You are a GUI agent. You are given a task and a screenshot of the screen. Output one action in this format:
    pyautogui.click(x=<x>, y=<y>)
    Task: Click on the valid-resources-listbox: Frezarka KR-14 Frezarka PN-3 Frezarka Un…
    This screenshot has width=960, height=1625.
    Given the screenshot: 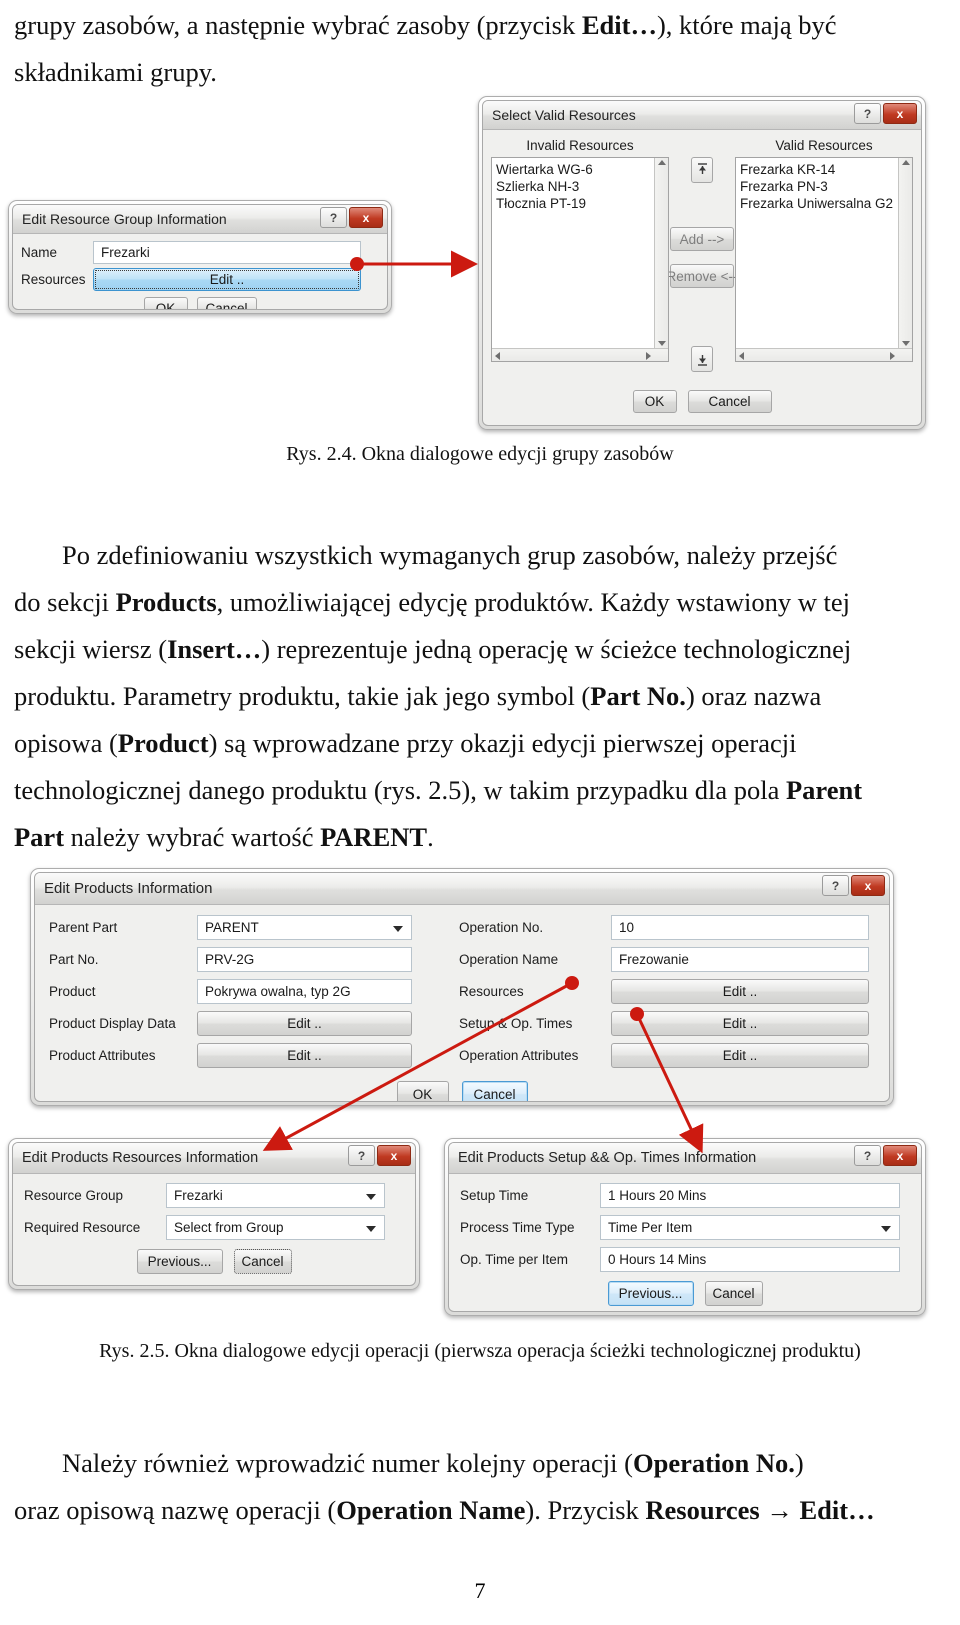 What is the action you would take?
    pyautogui.click(x=824, y=259)
    